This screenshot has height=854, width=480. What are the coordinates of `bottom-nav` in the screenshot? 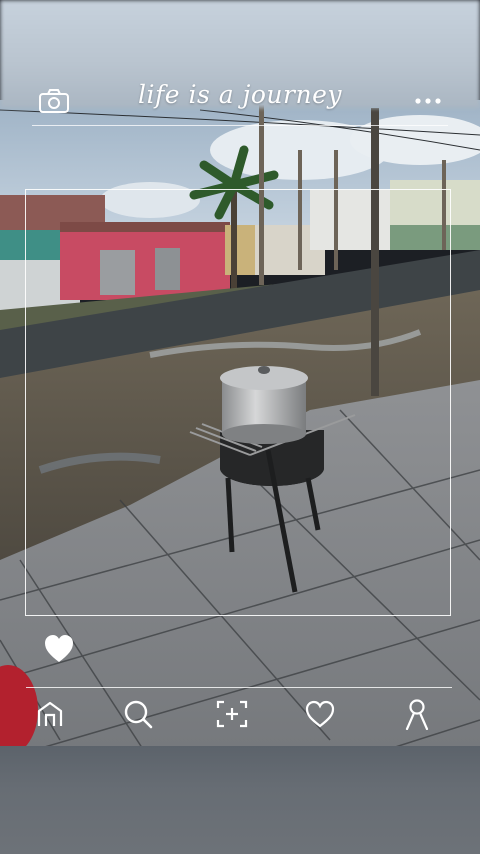 It's located at (240, 716).